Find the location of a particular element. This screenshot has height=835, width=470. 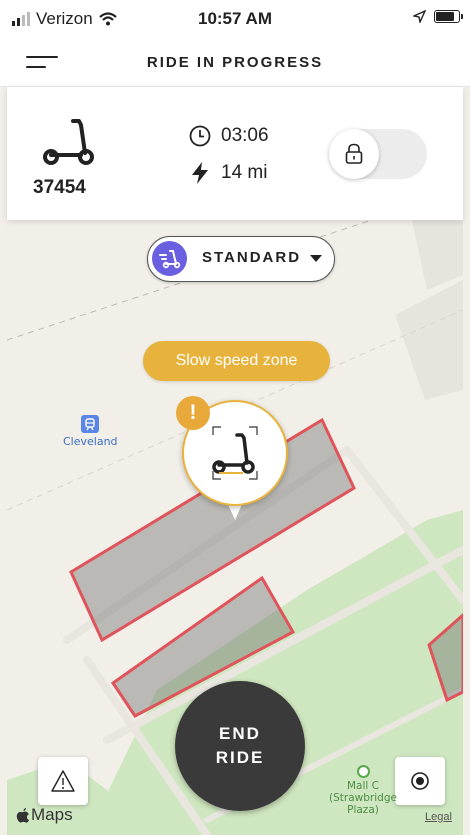

status-time: 10:57 AM is located at coordinates (234, 18).